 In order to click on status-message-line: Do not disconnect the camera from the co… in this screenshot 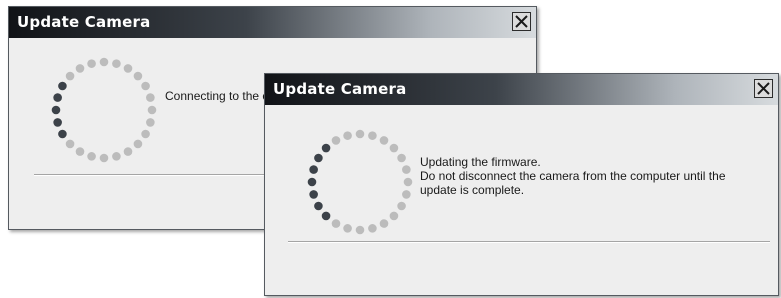, I will do `click(573, 176)`.